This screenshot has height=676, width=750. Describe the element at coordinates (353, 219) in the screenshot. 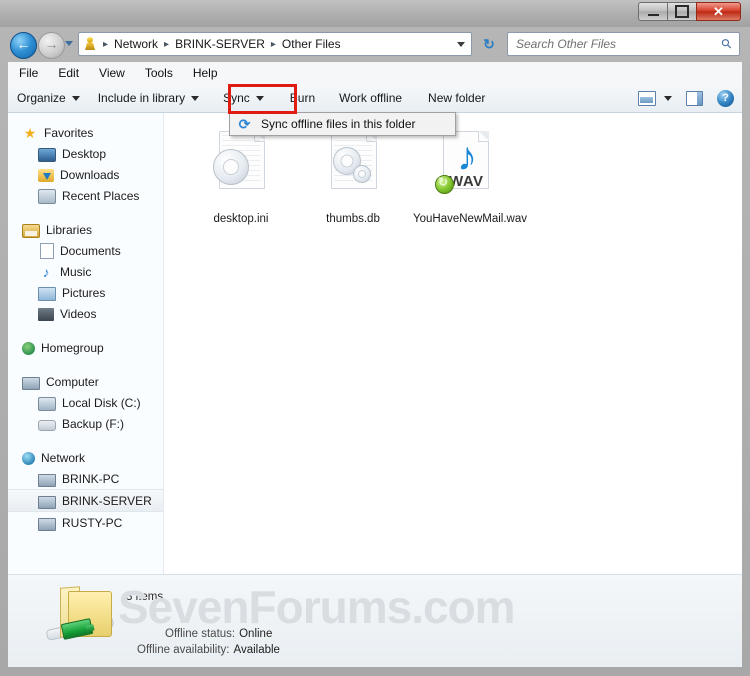

I see `file-name: thumbs.db` at that location.